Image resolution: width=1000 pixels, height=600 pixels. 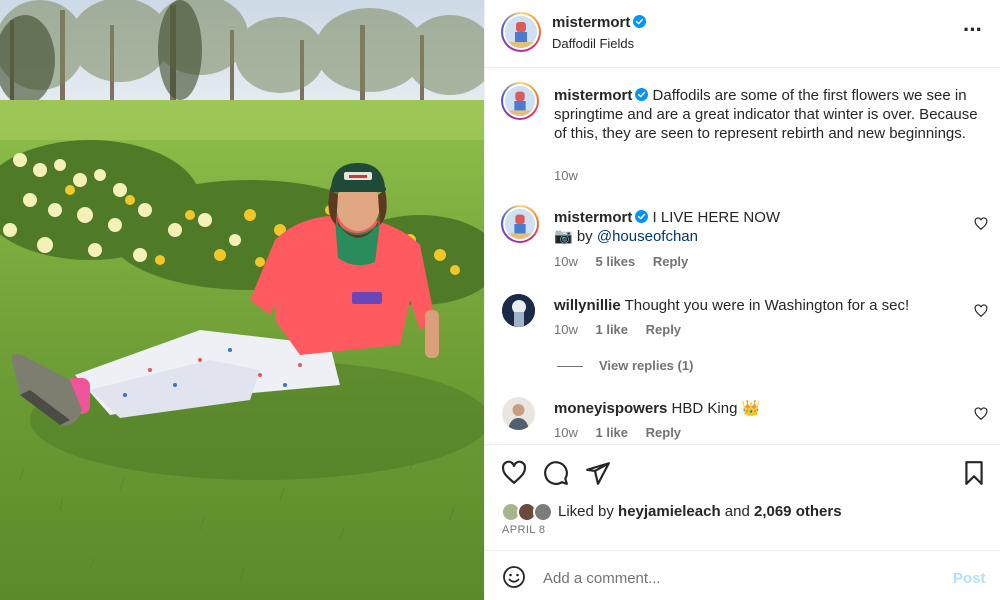 What do you see at coordinates (523, 530) in the screenshot?
I see `post-date: APRIL 8` at bounding box center [523, 530].